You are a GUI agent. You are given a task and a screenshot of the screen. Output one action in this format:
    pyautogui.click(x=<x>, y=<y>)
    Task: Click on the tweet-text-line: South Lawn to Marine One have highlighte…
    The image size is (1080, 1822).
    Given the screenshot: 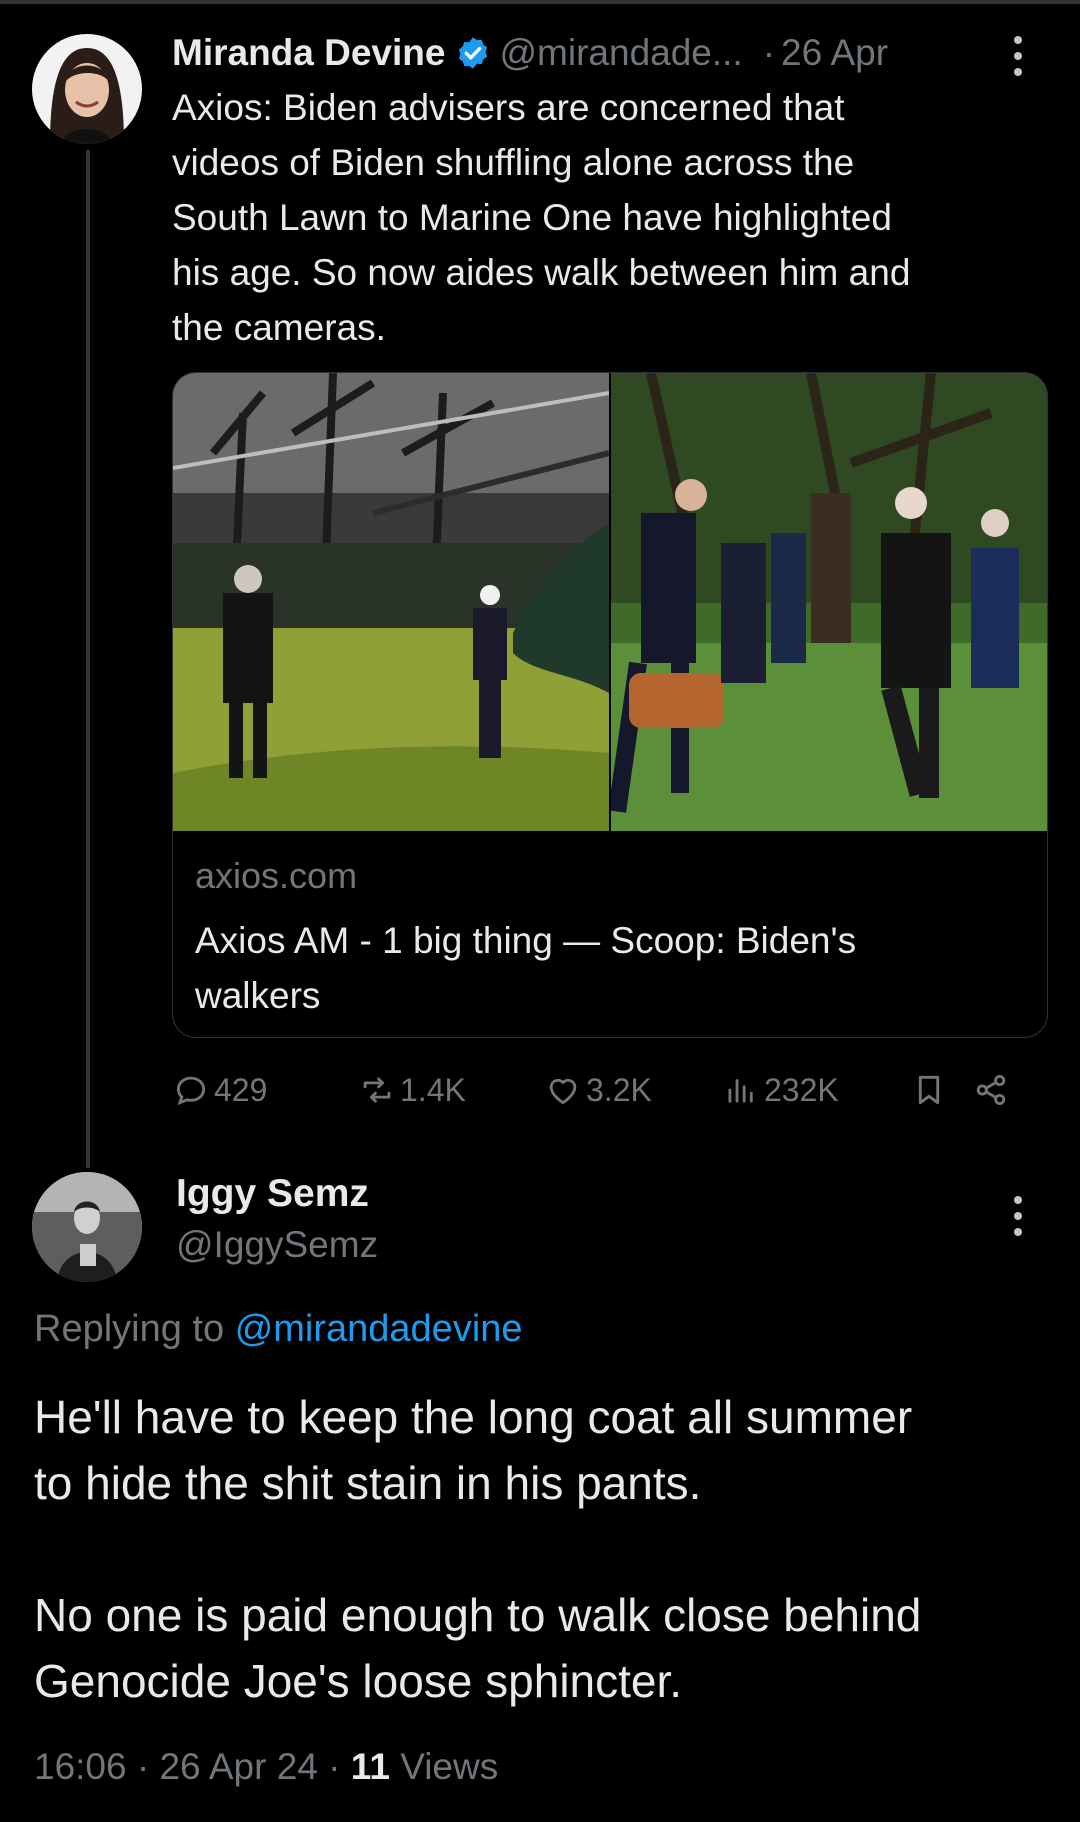 What is the action you would take?
    pyautogui.click(x=532, y=217)
    